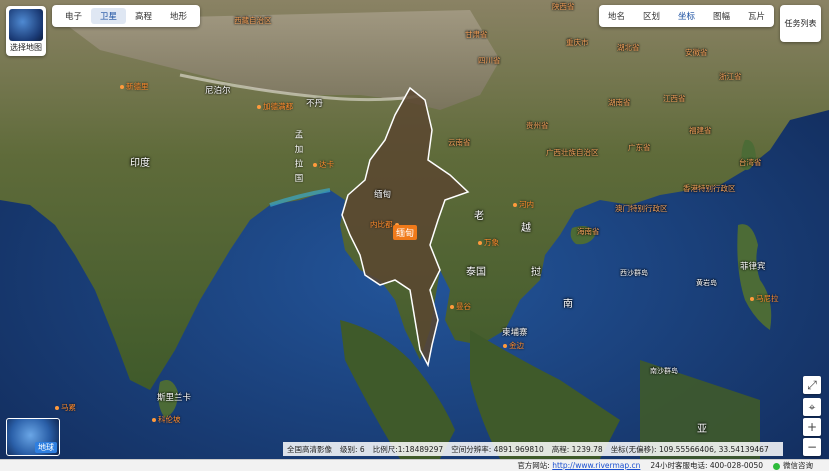 This screenshot has height=471, width=829. Describe the element at coordinates (140, 163) in the screenshot. I see `label-india: 印度` at that location.